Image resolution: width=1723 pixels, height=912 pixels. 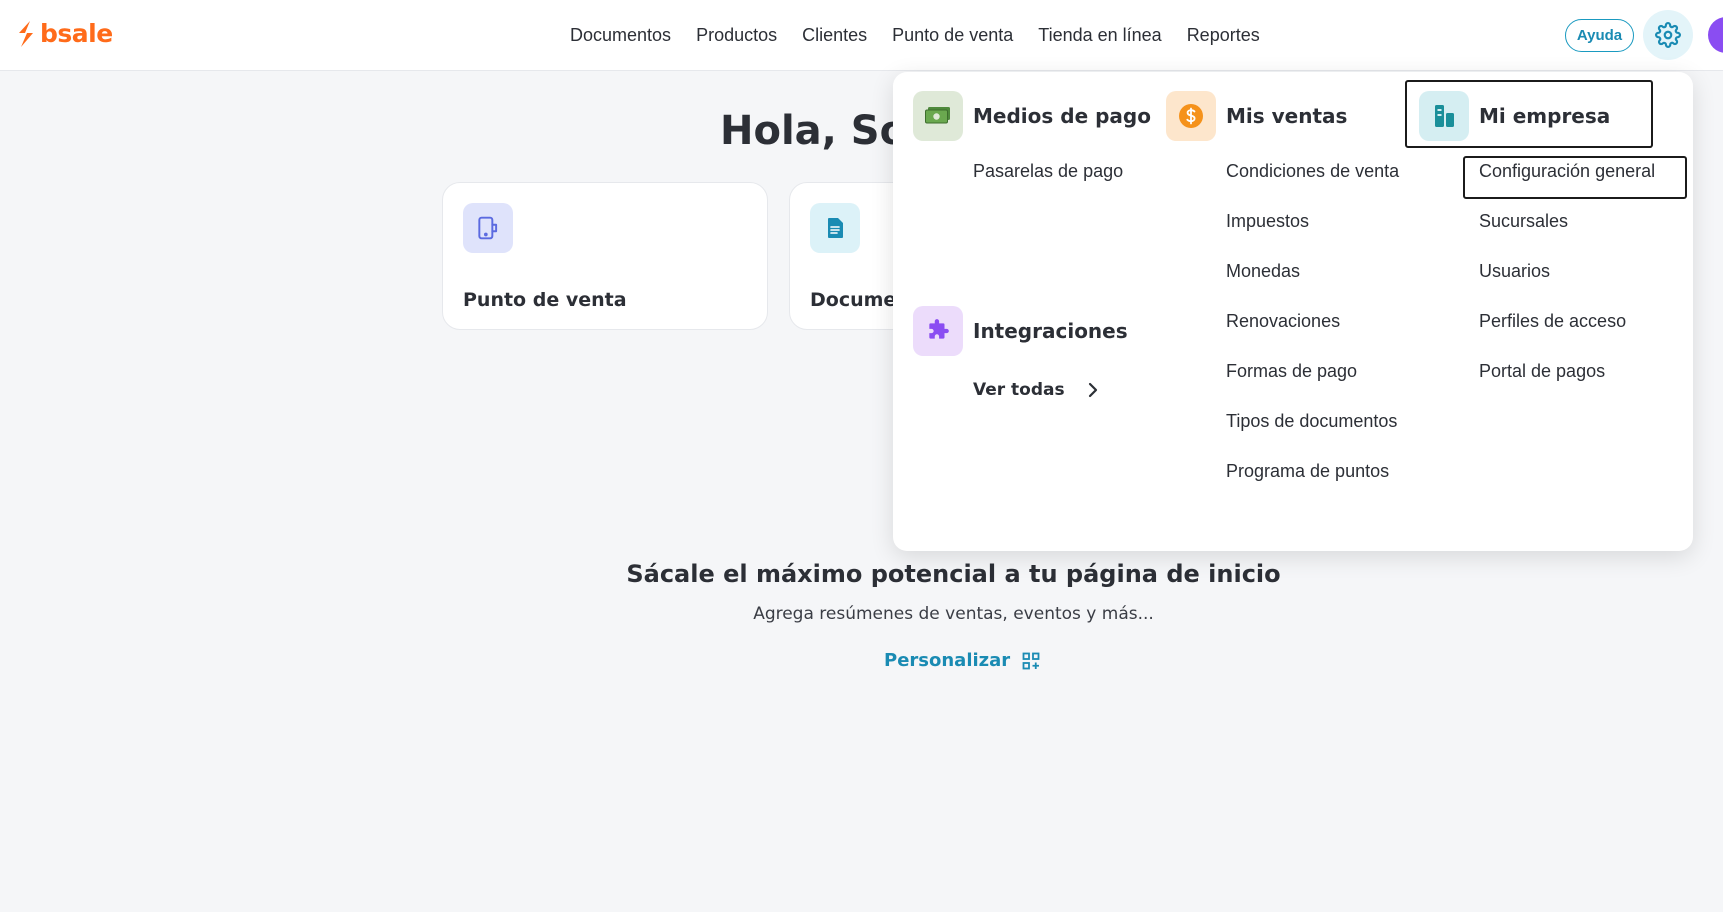 What do you see at coordinates (1031, 660) in the screenshot?
I see `widgets-icon` at bounding box center [1031, 660].